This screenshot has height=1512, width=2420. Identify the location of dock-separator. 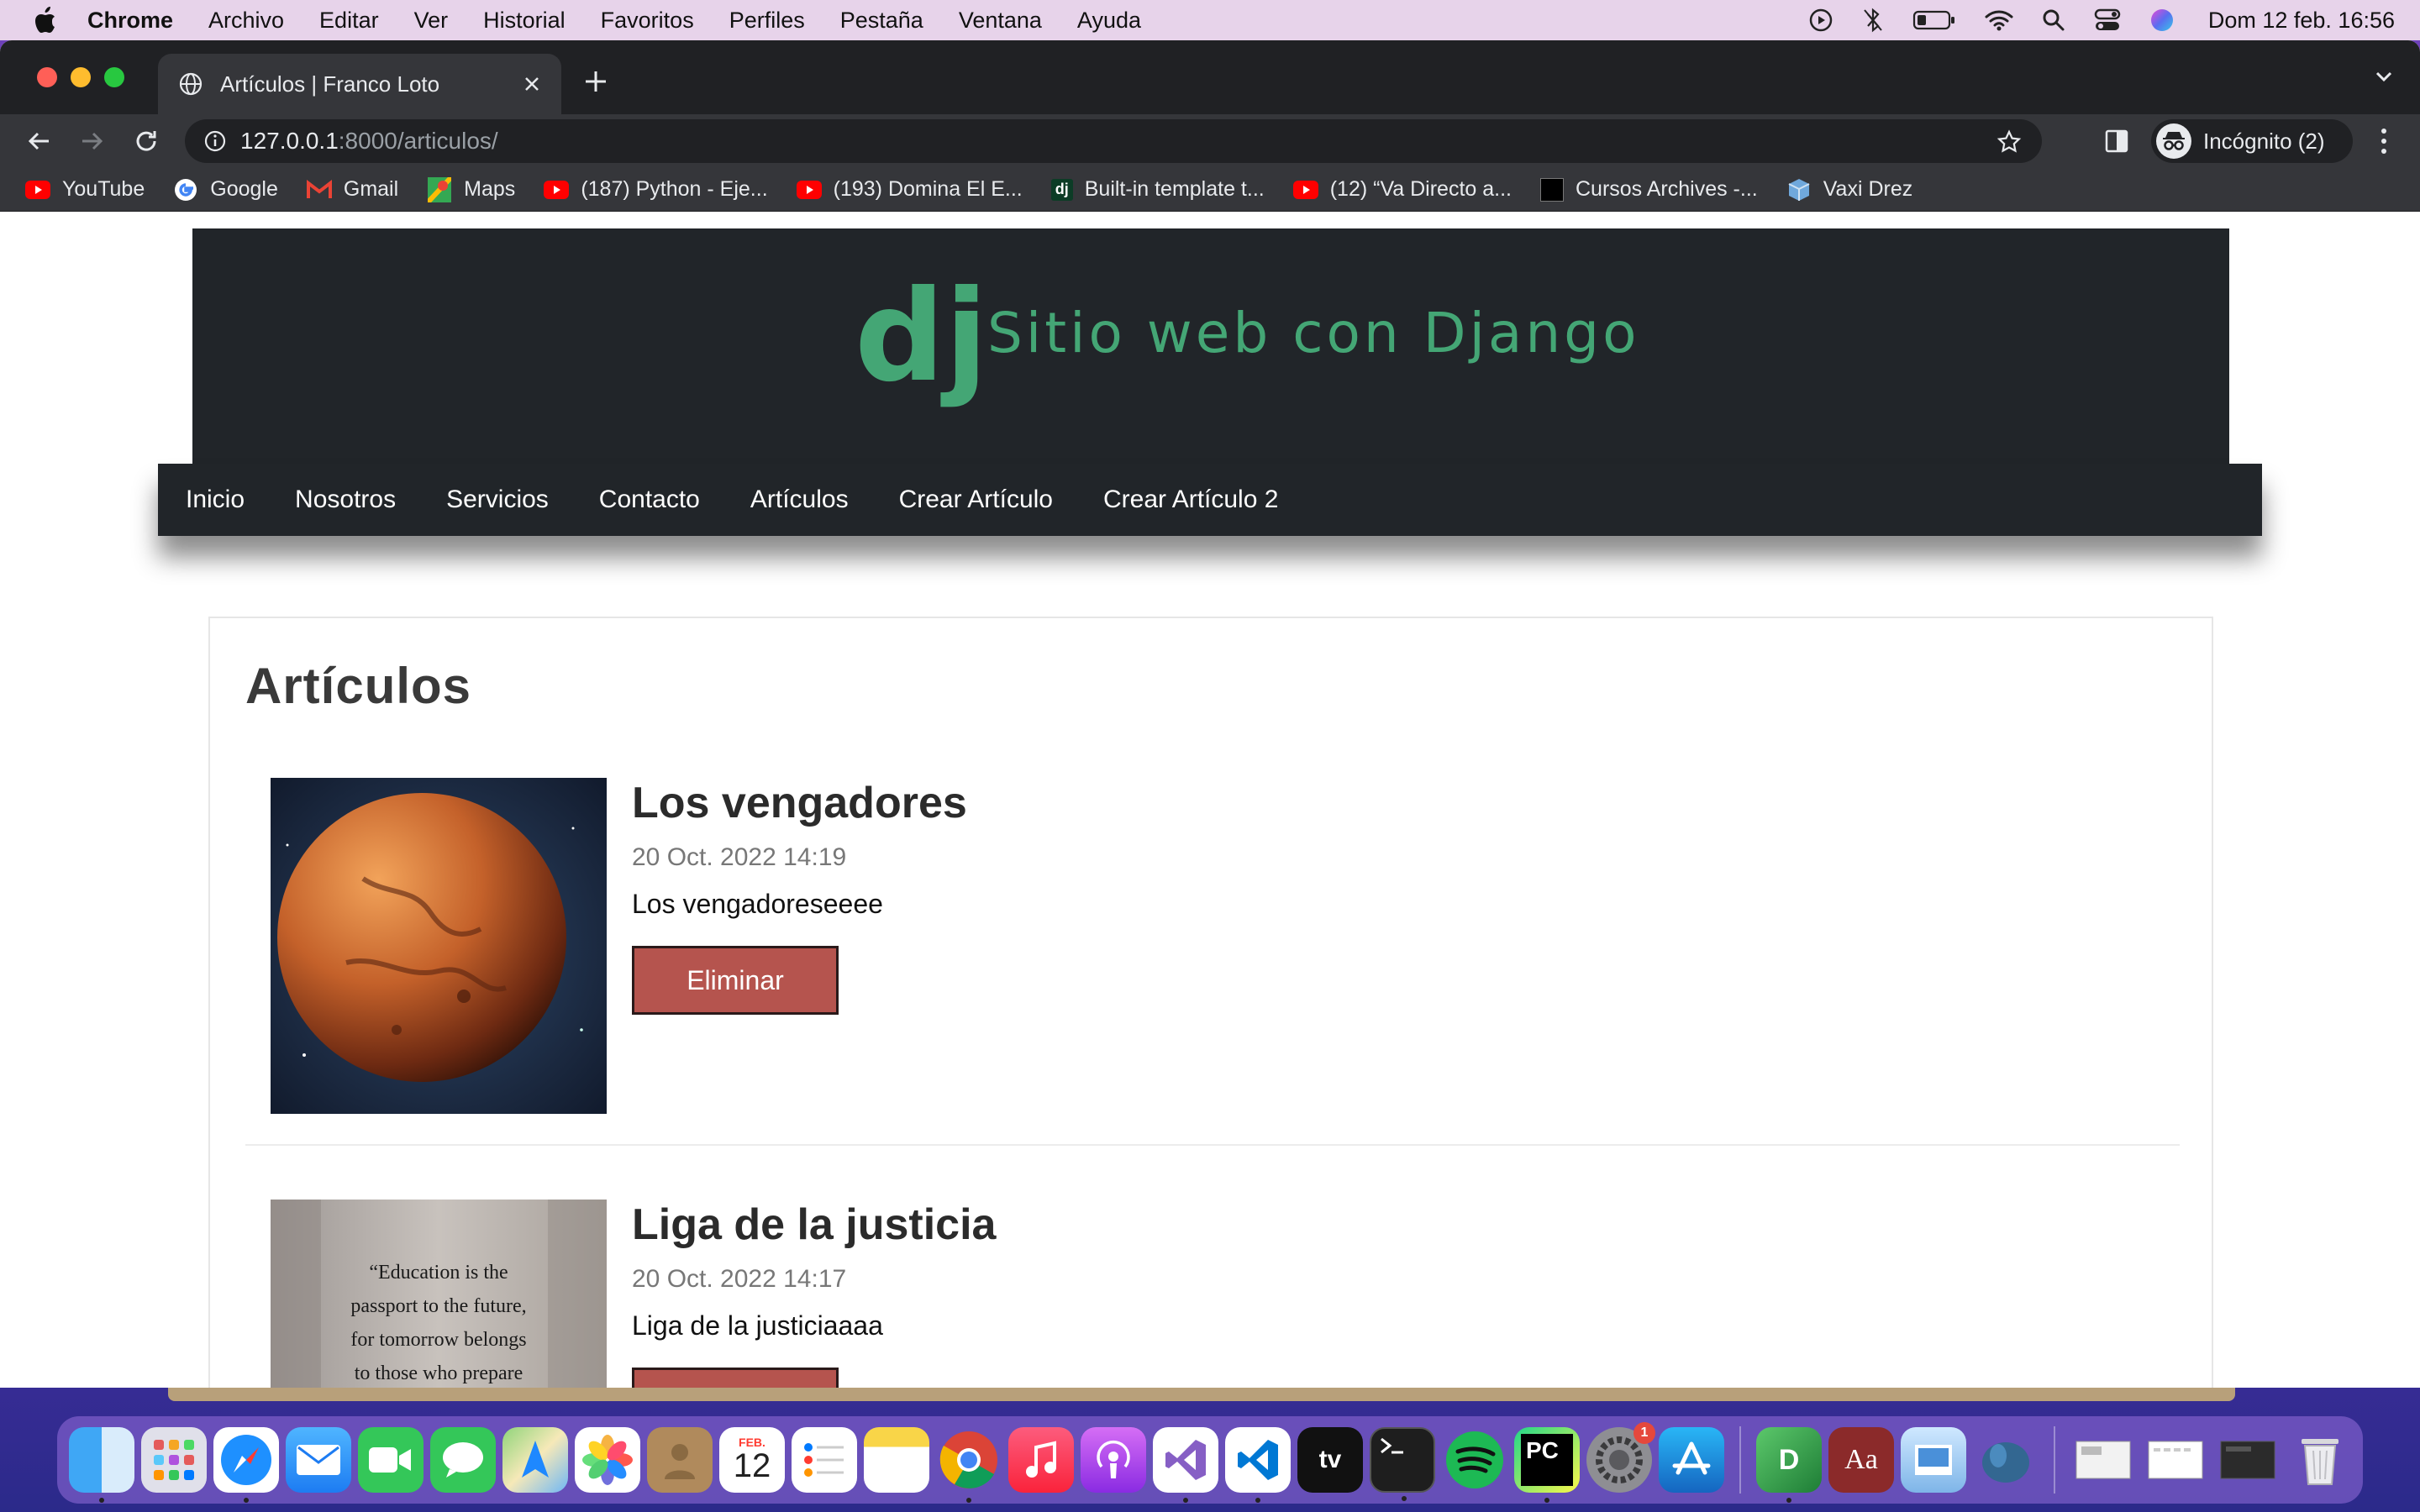
(1740, 1460).